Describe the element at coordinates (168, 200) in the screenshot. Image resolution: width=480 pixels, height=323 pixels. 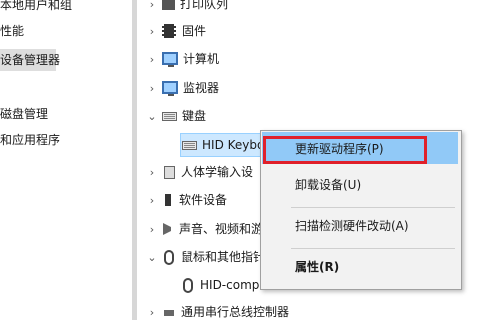
I see `software-device-icon` at that location.